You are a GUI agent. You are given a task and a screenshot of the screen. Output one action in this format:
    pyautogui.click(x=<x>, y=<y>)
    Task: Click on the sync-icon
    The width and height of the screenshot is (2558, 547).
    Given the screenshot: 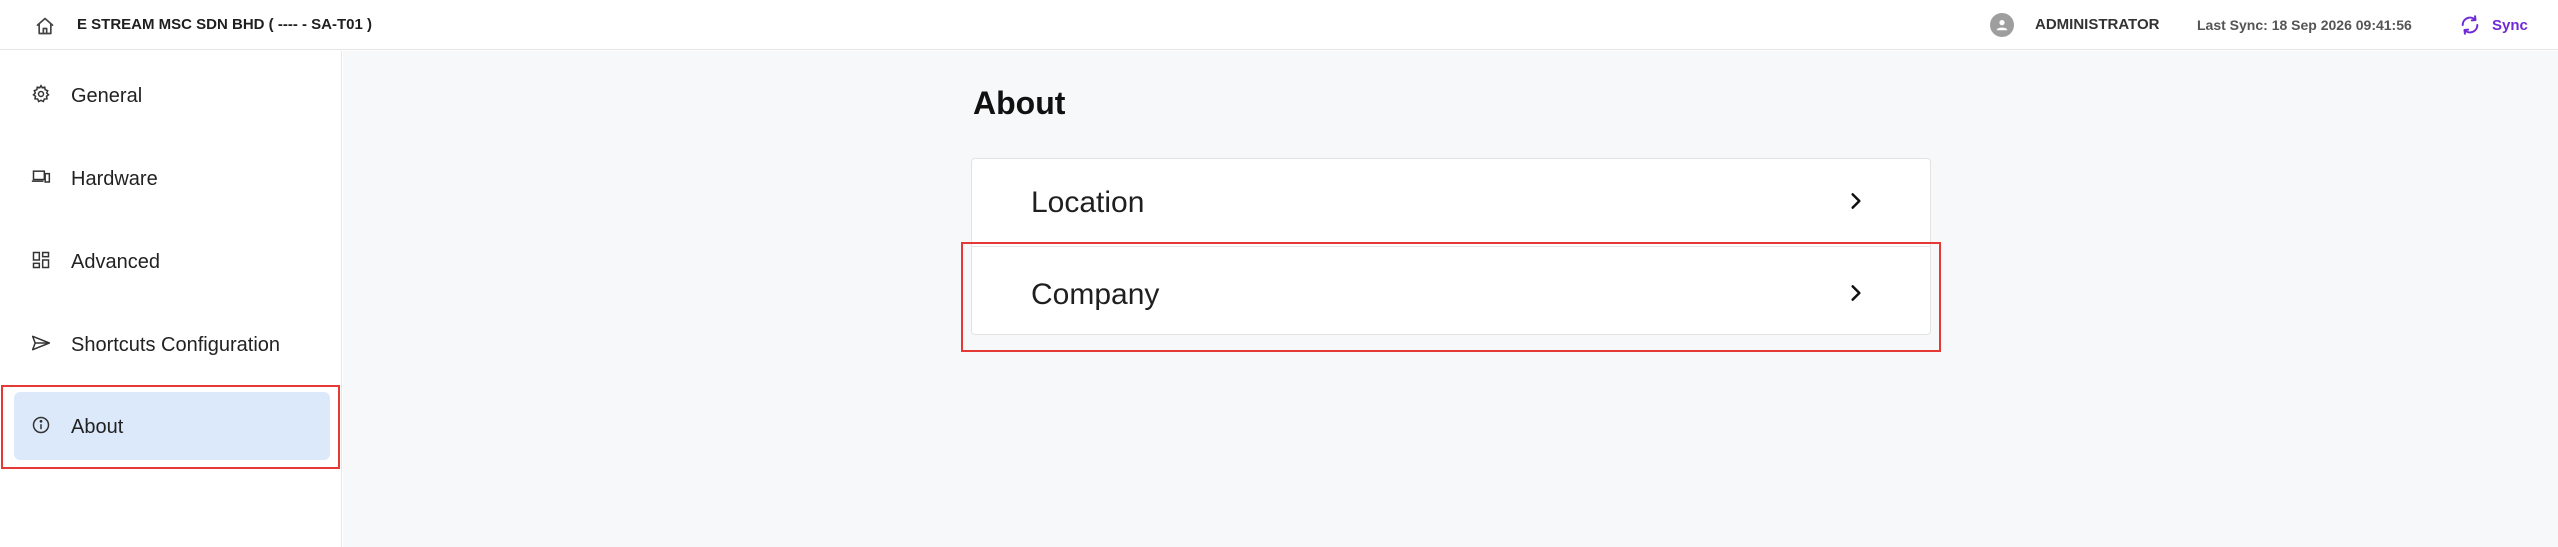 What is the action you would take?
    pyautogui.click(x=2470, y=25)
    